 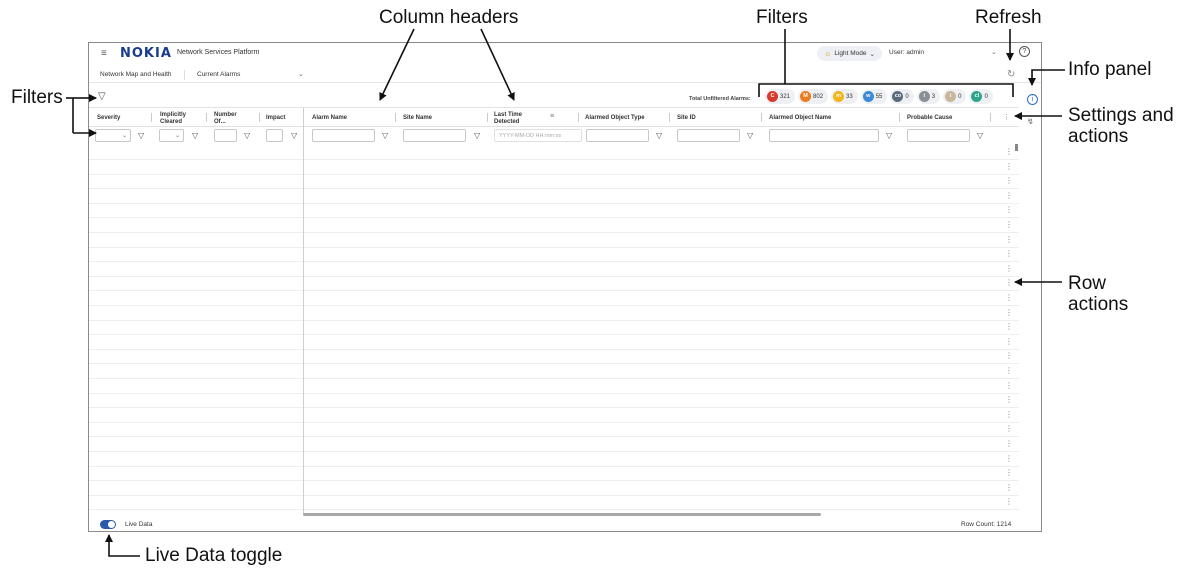 I want to click on badge-cleared: cl 0, so click(x=981, y=96).